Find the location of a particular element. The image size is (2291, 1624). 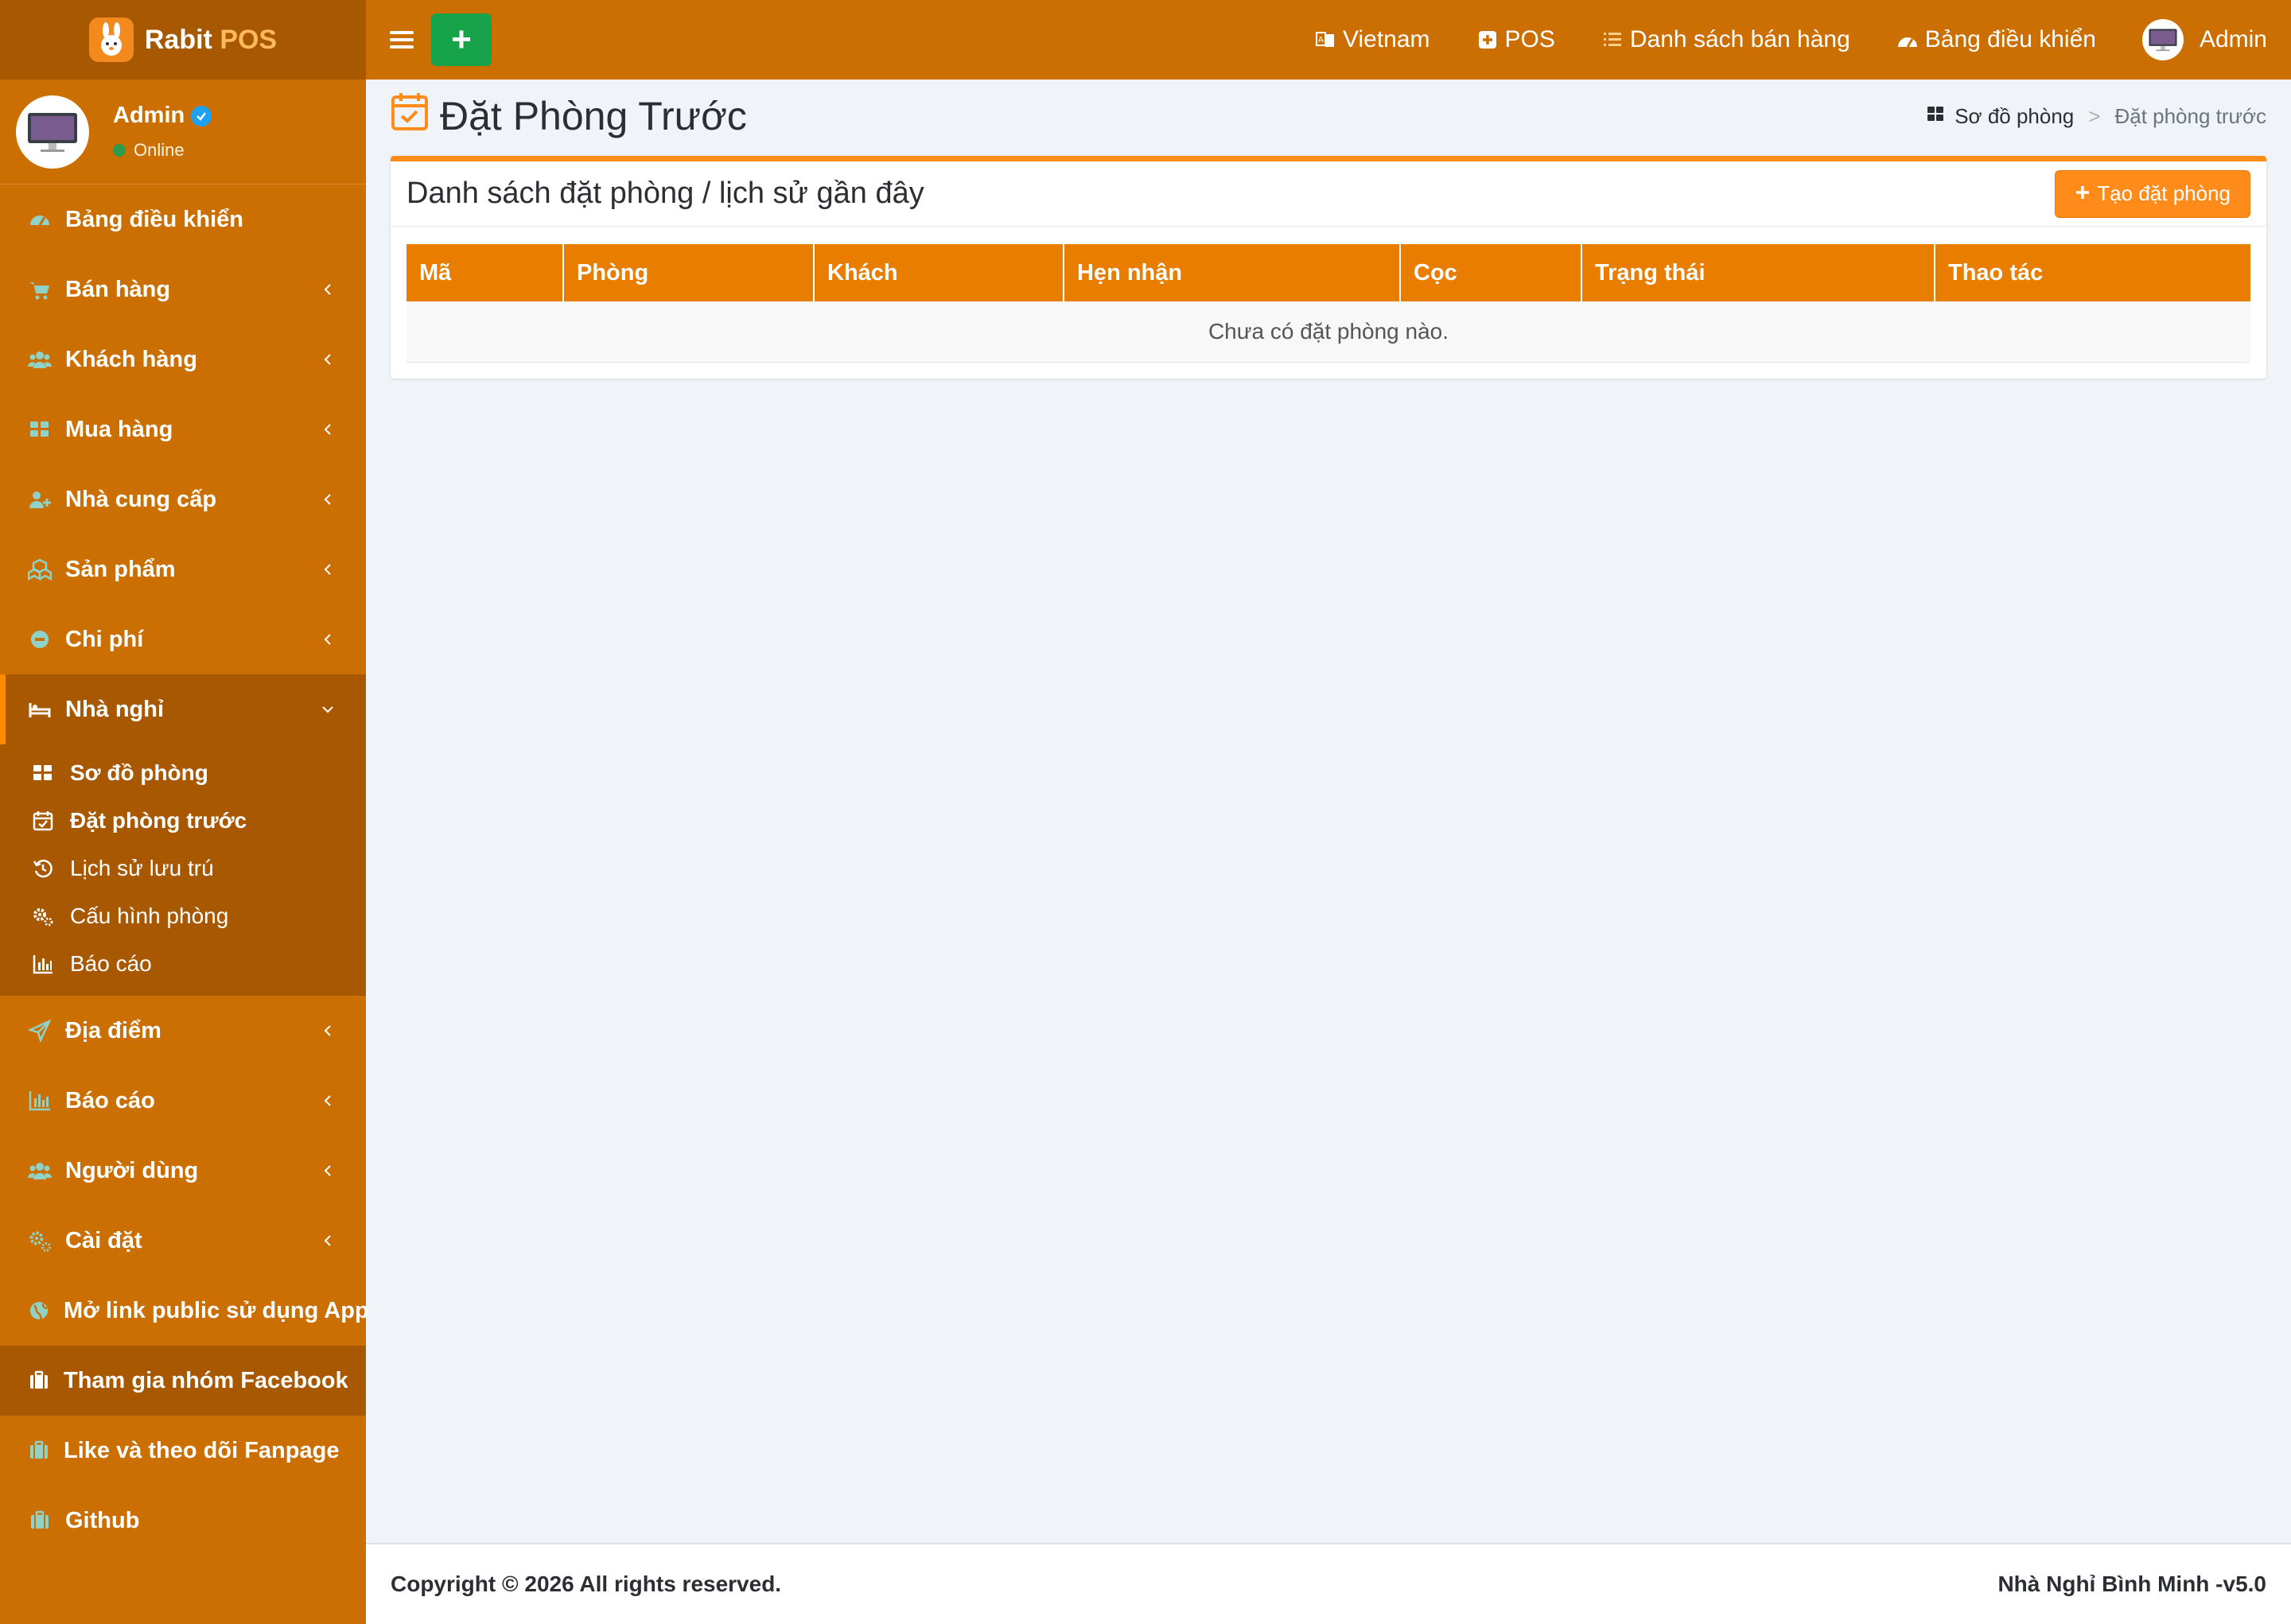

user-menu: Admin is located at coordinates (2204, 39).